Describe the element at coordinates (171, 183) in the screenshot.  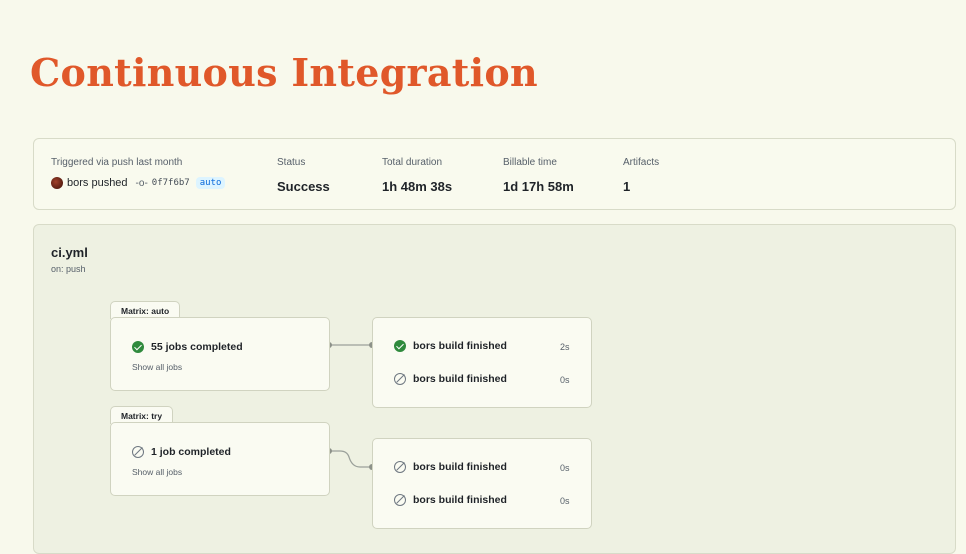
I see `commit-sha-link: 0f7f6b7` at that location.